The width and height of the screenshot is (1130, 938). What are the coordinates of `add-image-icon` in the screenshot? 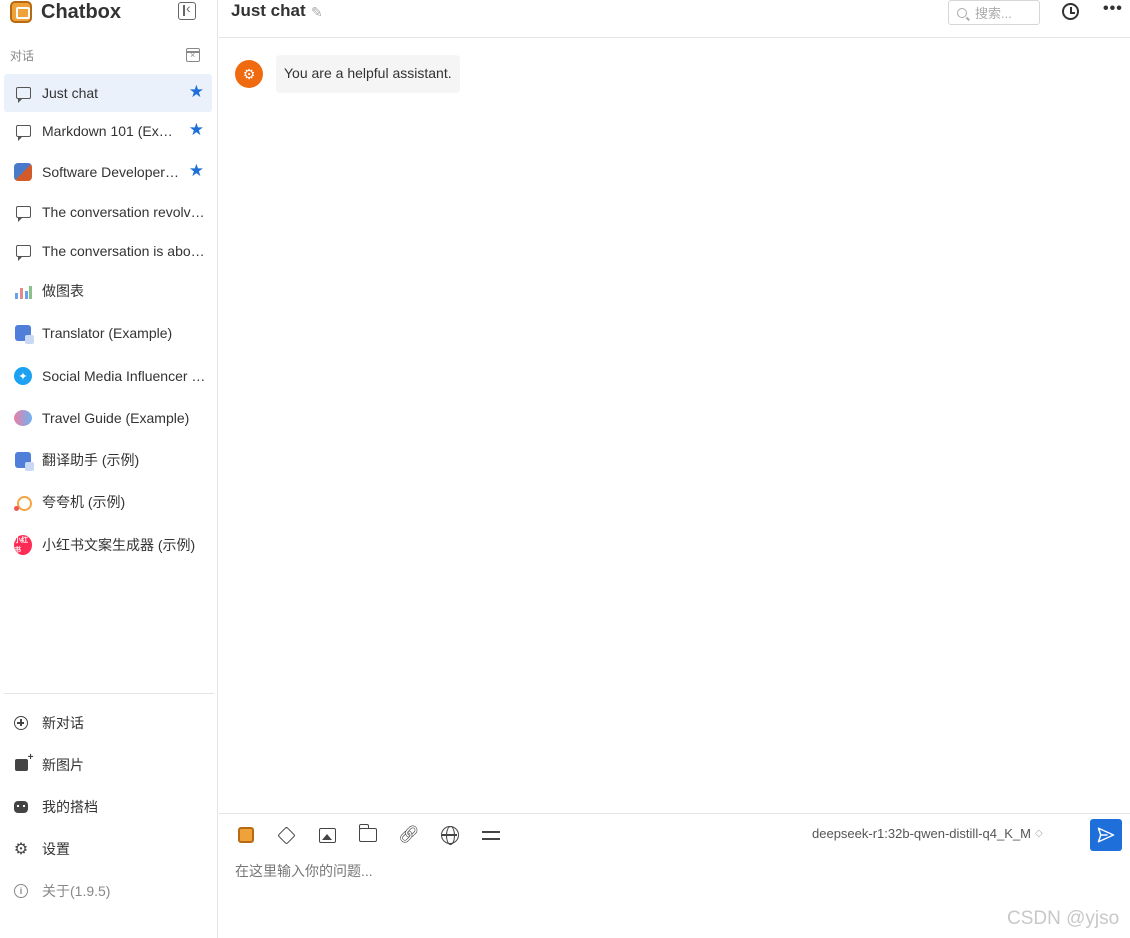 It's located at (23, 761).